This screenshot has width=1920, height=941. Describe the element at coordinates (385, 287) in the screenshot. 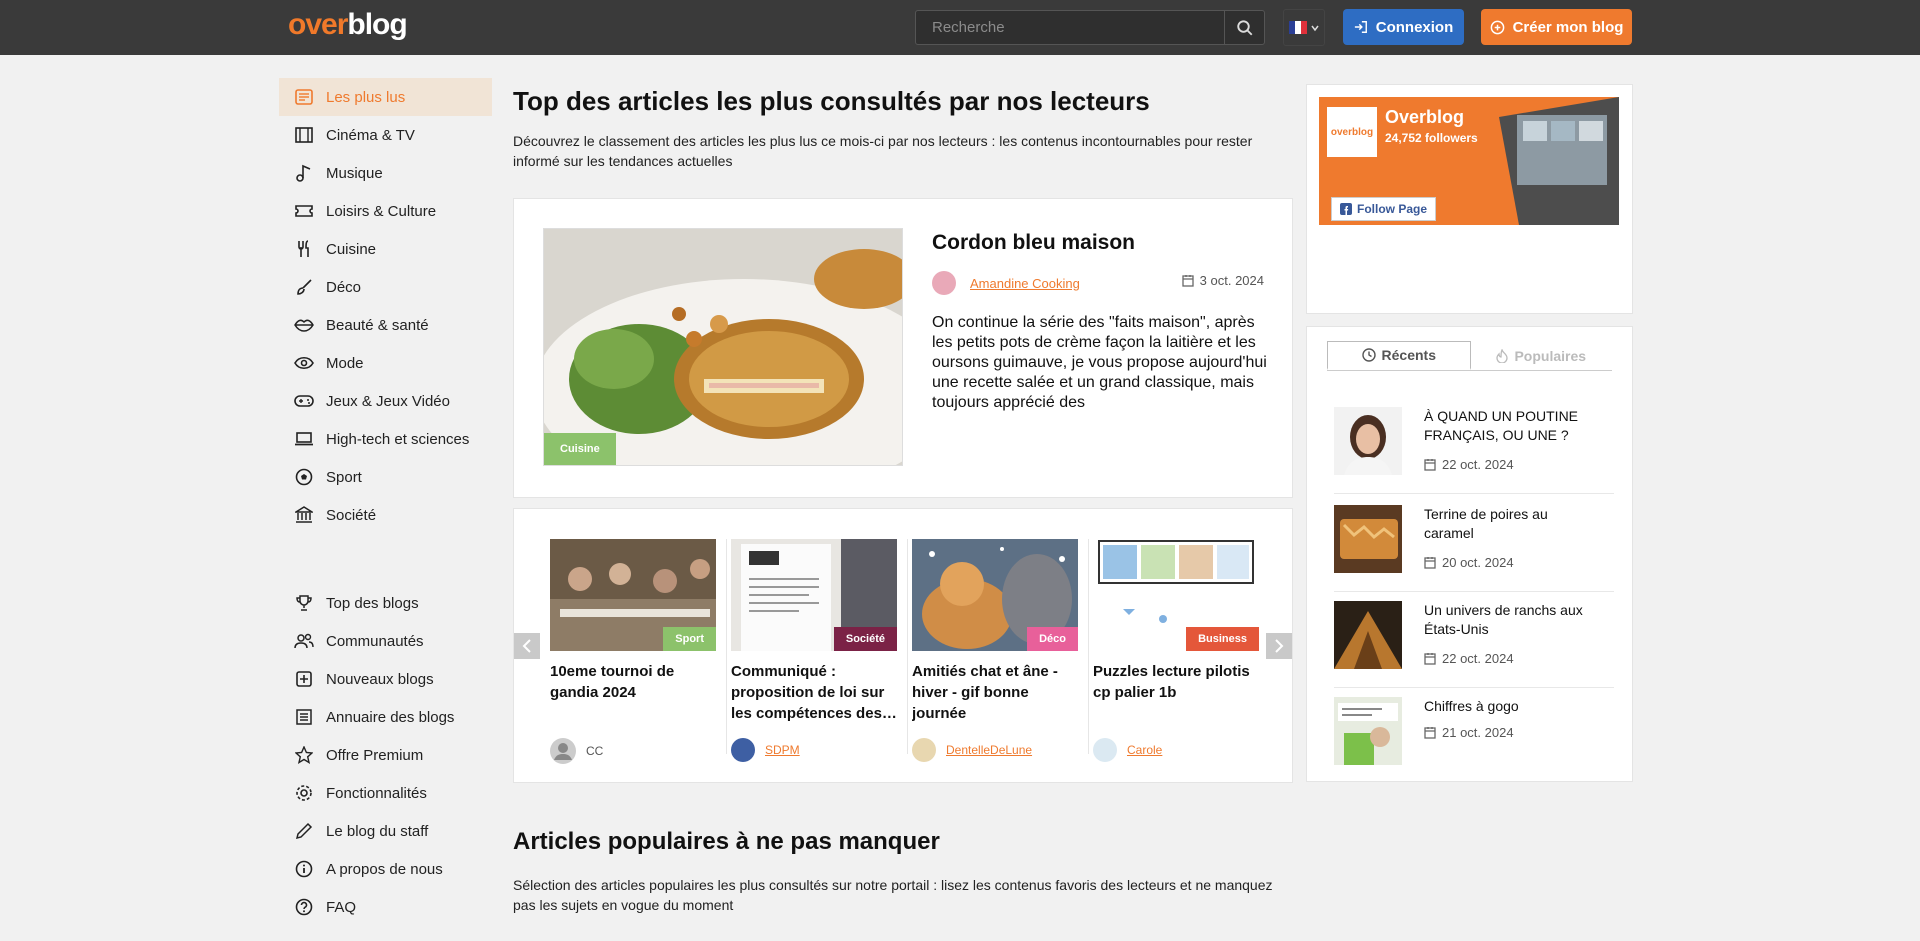

I see `sidebar-item-deco: Déco` at that location.